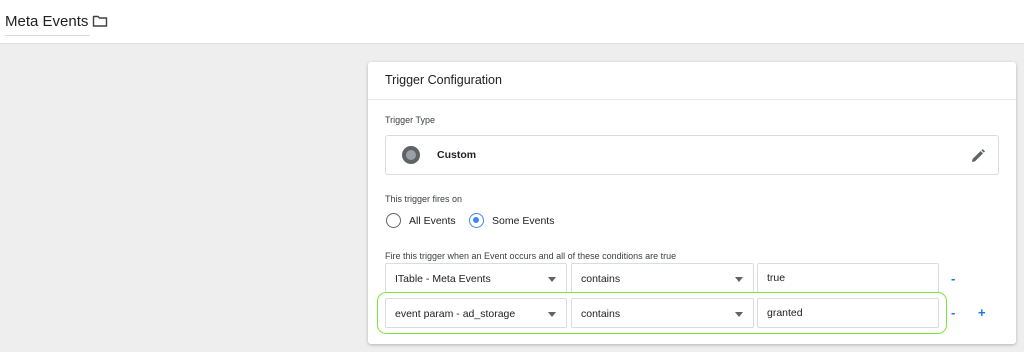 This screenshot has height=352, width=1024. What do you see at coordinates (692, 155) in the screenshot?
I see `trigger-type-box: Custom` at bounding box center [692, 155].